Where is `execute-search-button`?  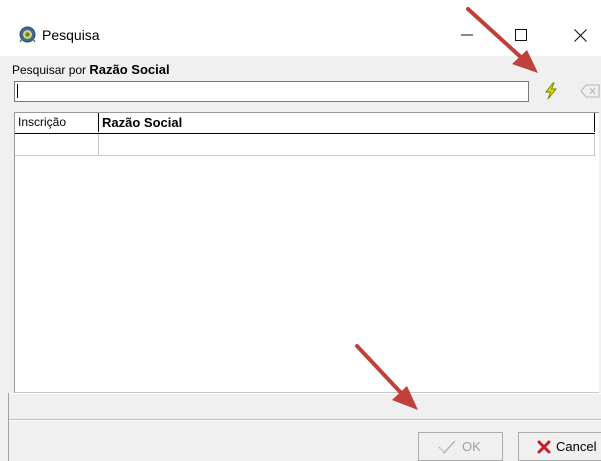 execute-search-button is located at coordinates (551, 91).